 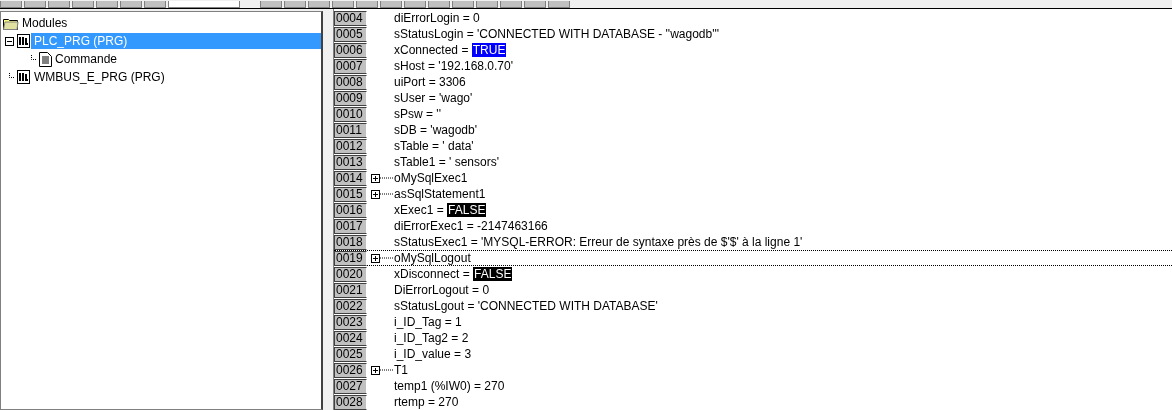 I want to click on code-text: xDisconnect =, so click(x=432, y=274).